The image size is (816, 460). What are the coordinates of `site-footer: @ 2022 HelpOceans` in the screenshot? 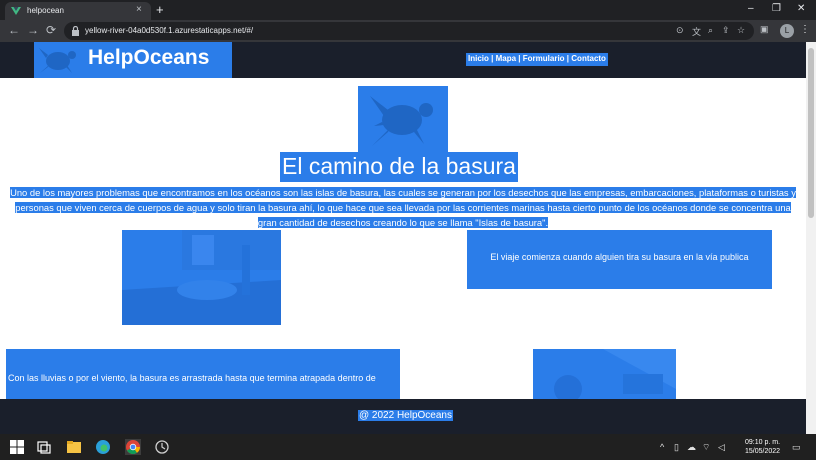 It's located at (403, 416).